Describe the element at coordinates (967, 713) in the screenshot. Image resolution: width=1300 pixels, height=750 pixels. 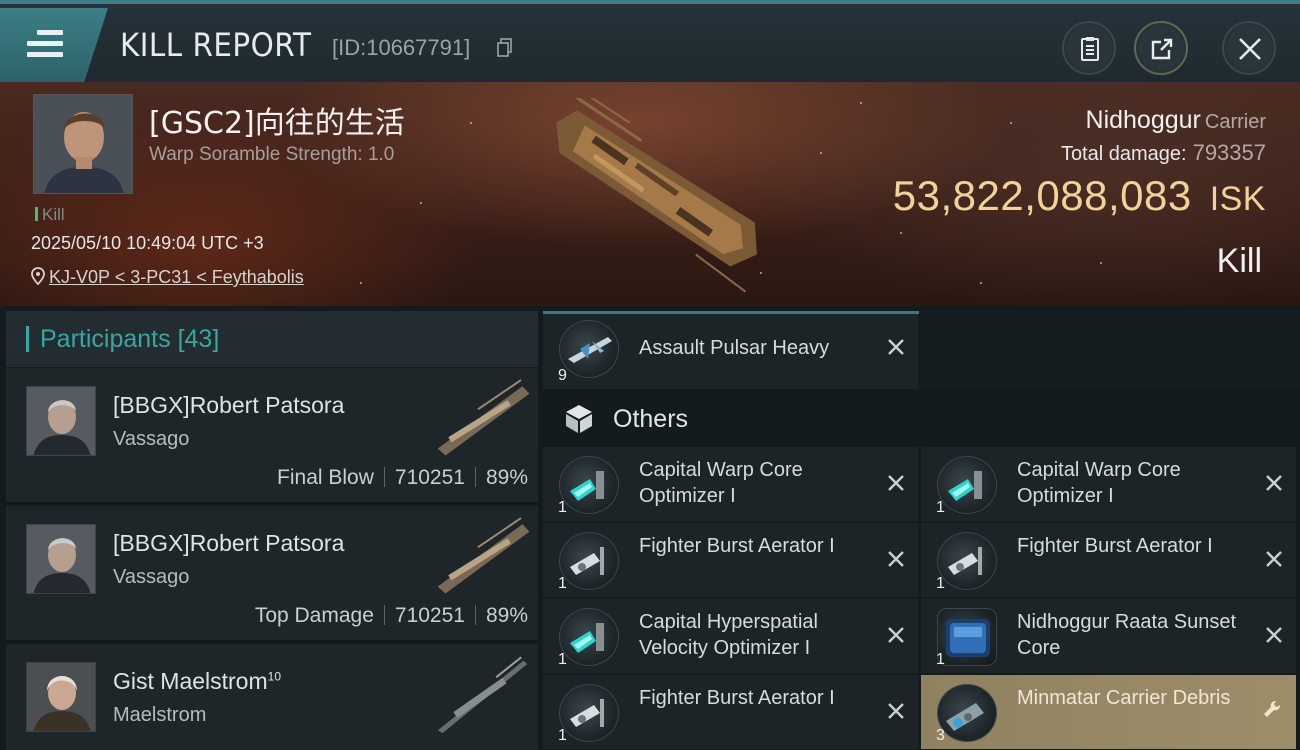
I see `debris-icon` at that location.